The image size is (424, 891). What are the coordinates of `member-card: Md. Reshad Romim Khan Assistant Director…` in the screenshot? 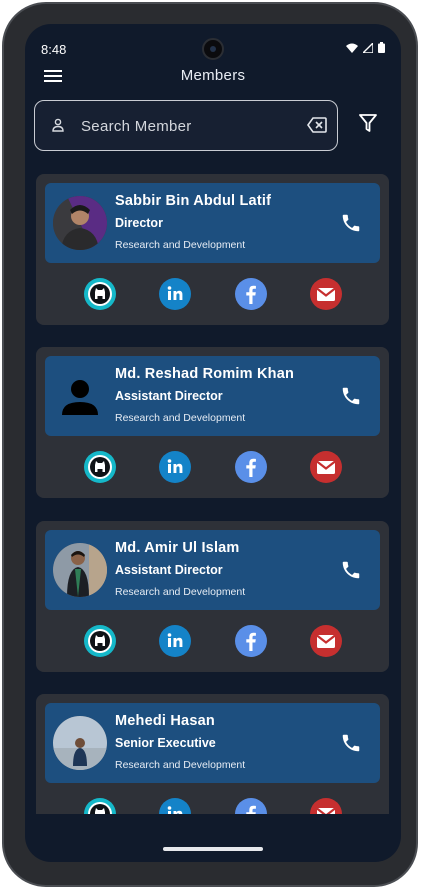 It's located at (212, 422).